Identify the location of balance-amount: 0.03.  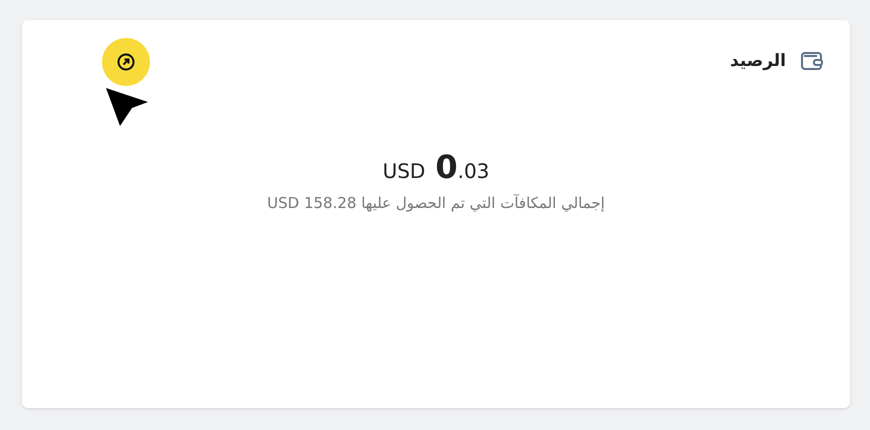
(462, 167).